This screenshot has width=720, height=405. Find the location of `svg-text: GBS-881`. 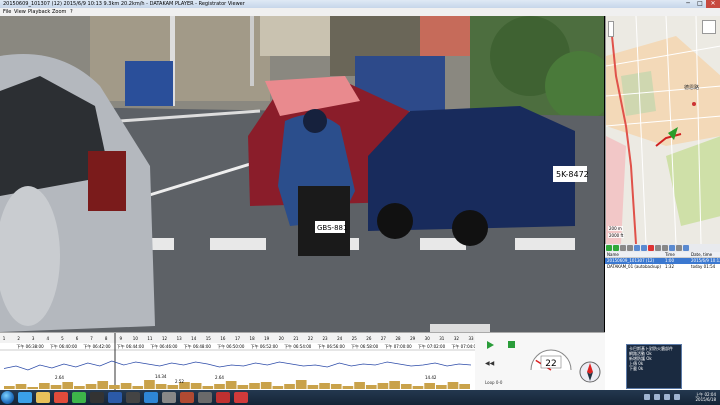

svg-text: GBS-881 is located at coordinates (332, 228).